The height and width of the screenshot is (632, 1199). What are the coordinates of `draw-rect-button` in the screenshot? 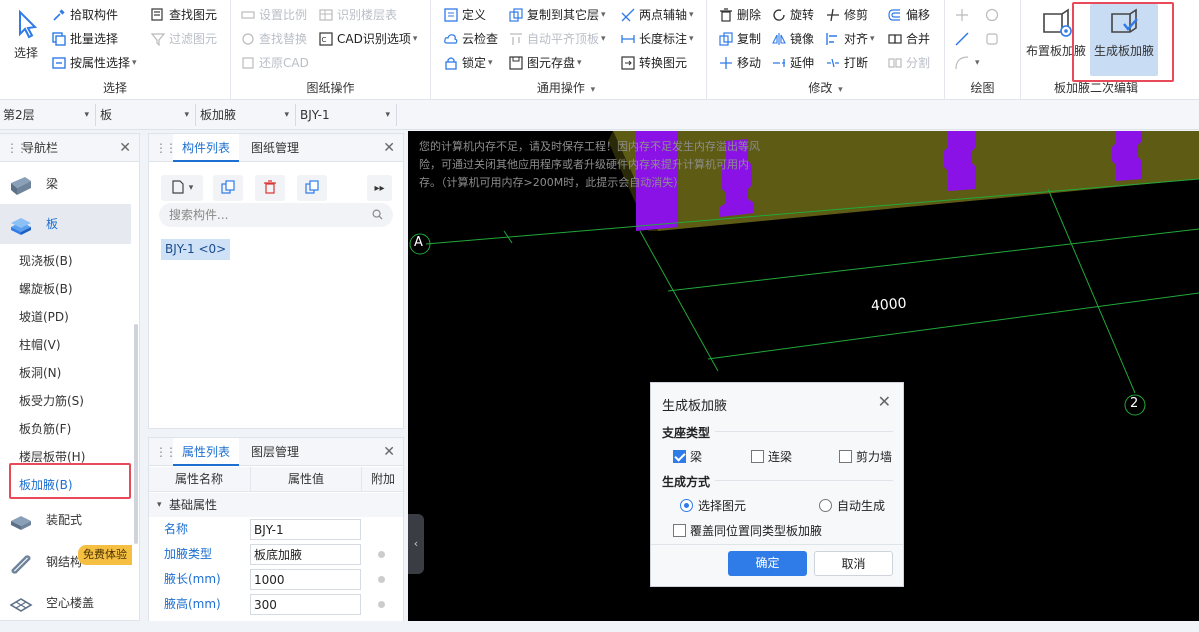 It's located at (994, 39).